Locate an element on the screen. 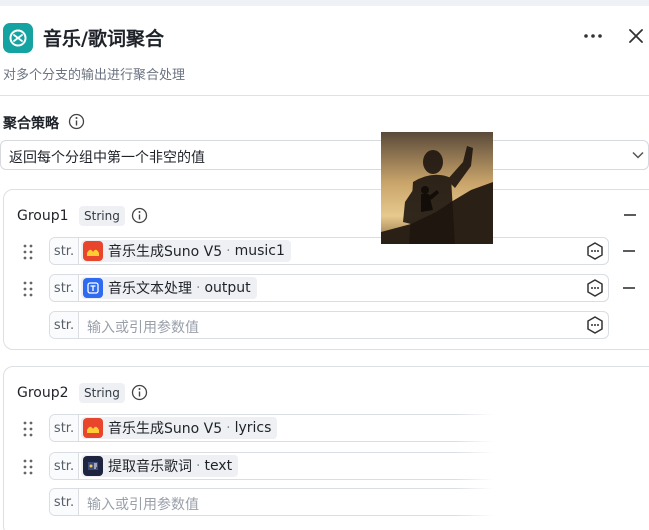 This screenshot has width=649, height=530. reference-node-name: 提取音乐歌词 is located at coordinates (150, 467).